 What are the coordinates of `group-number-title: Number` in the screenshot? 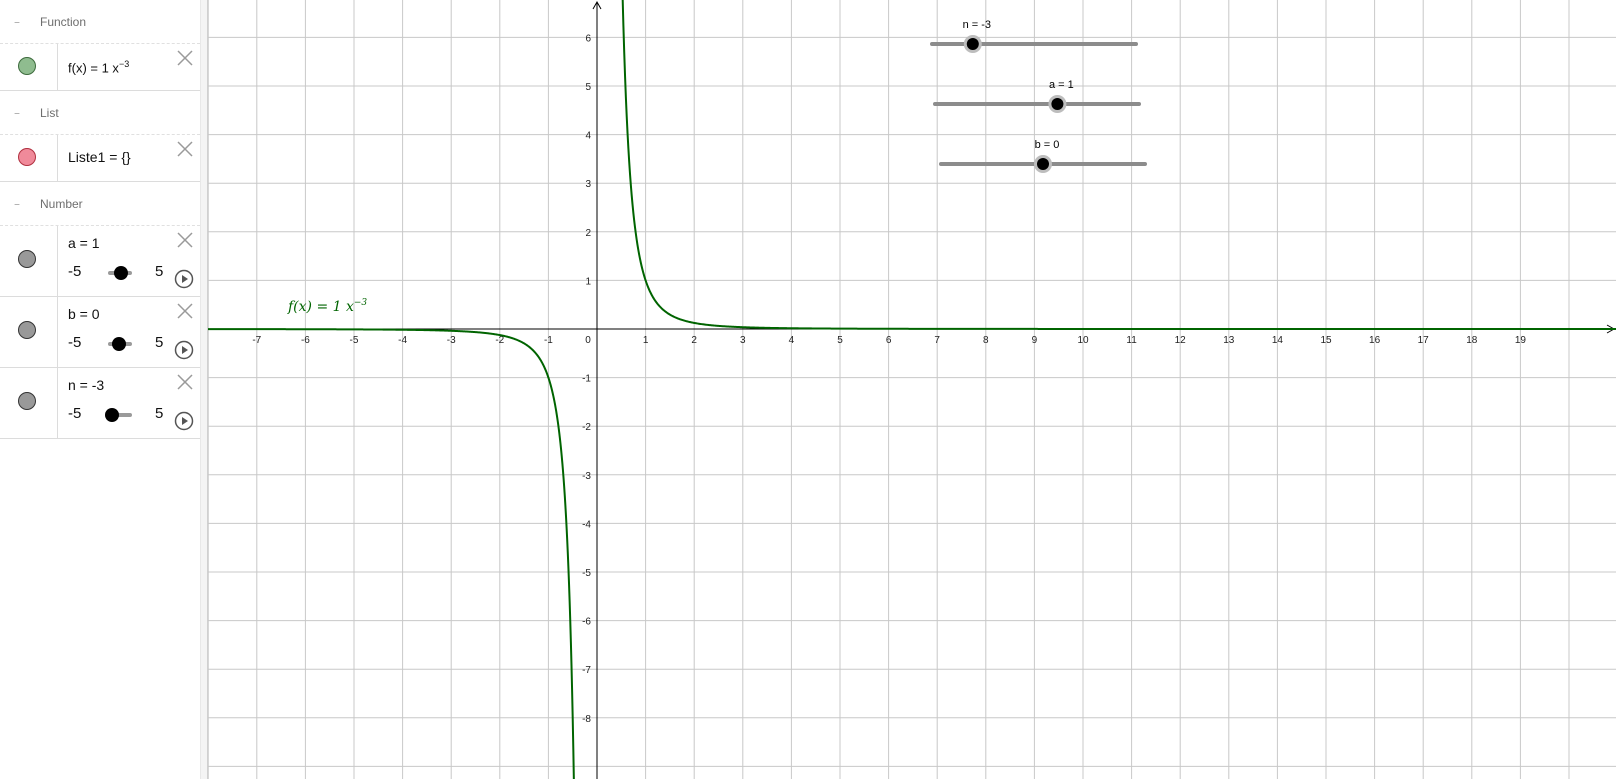 It's located at (61, 204).